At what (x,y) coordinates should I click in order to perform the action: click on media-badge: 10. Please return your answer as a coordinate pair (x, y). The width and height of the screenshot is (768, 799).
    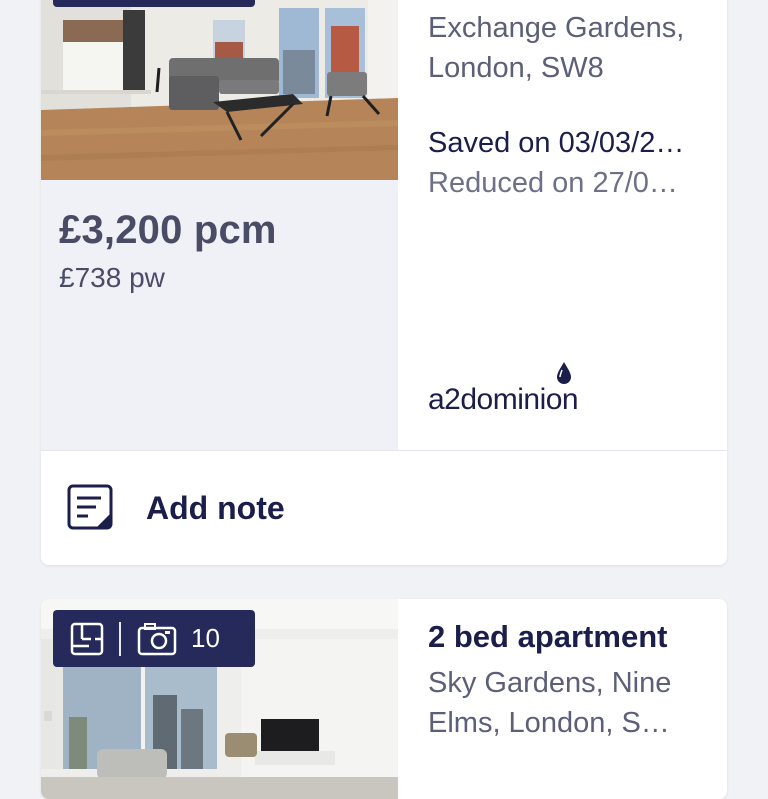
    Looking at the image, I should click on (154, 638).